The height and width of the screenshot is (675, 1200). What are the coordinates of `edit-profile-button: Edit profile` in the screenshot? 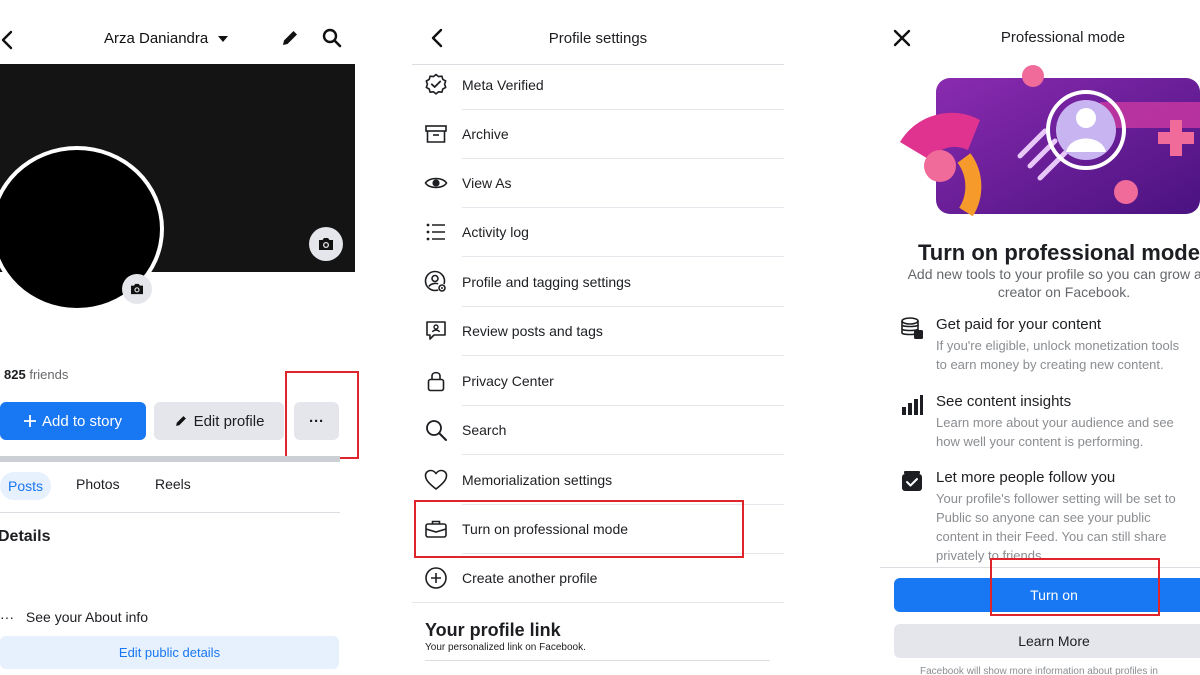 It's located at (219, 421).